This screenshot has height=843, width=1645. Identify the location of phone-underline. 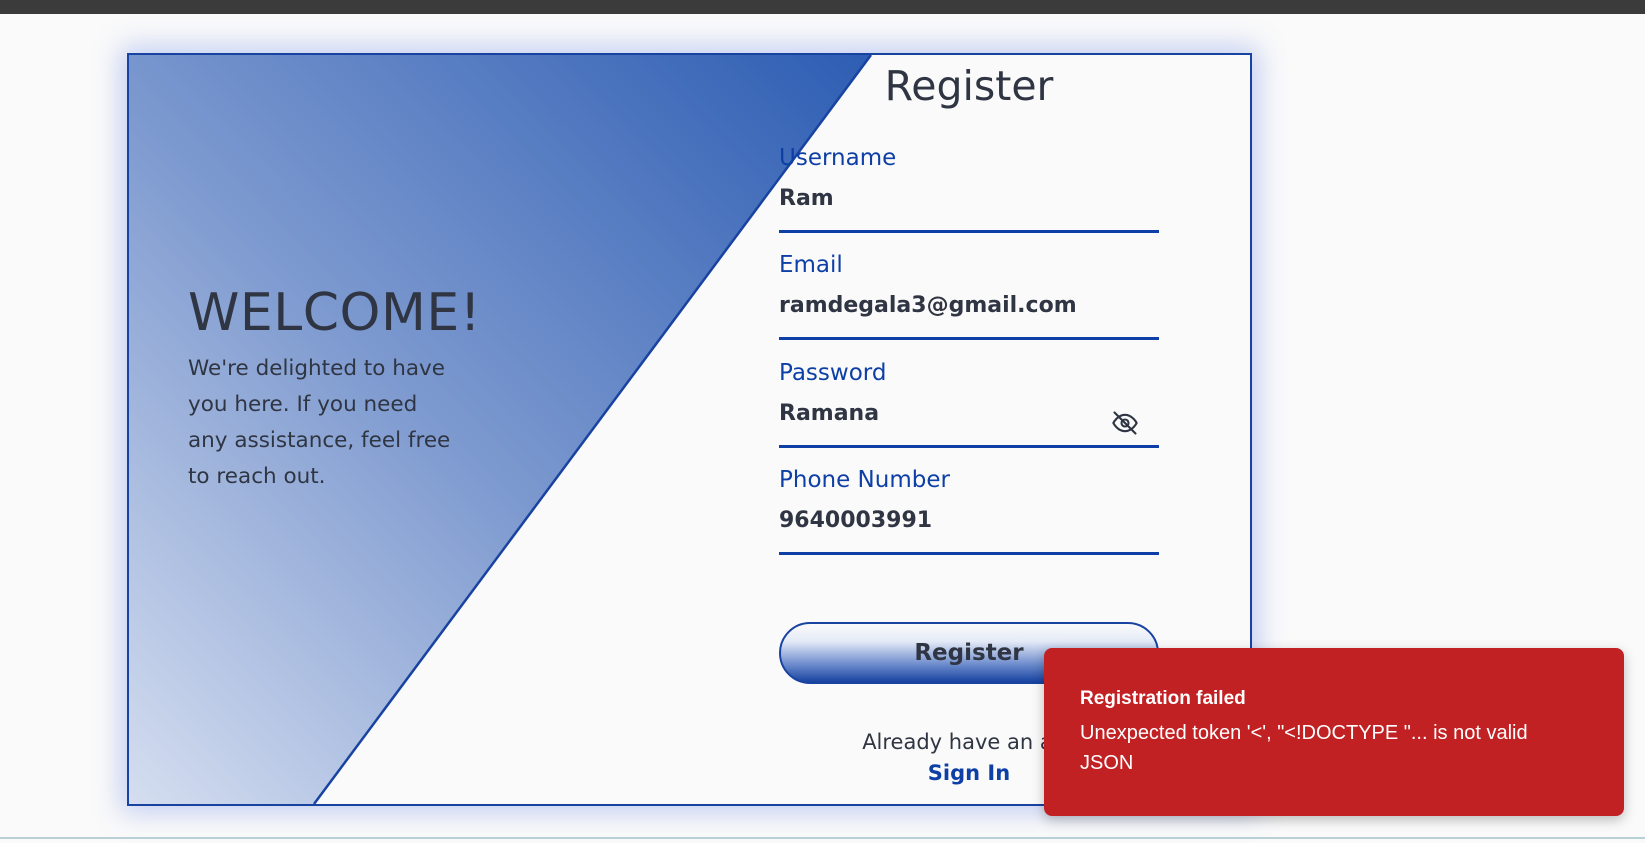
(969, 553).